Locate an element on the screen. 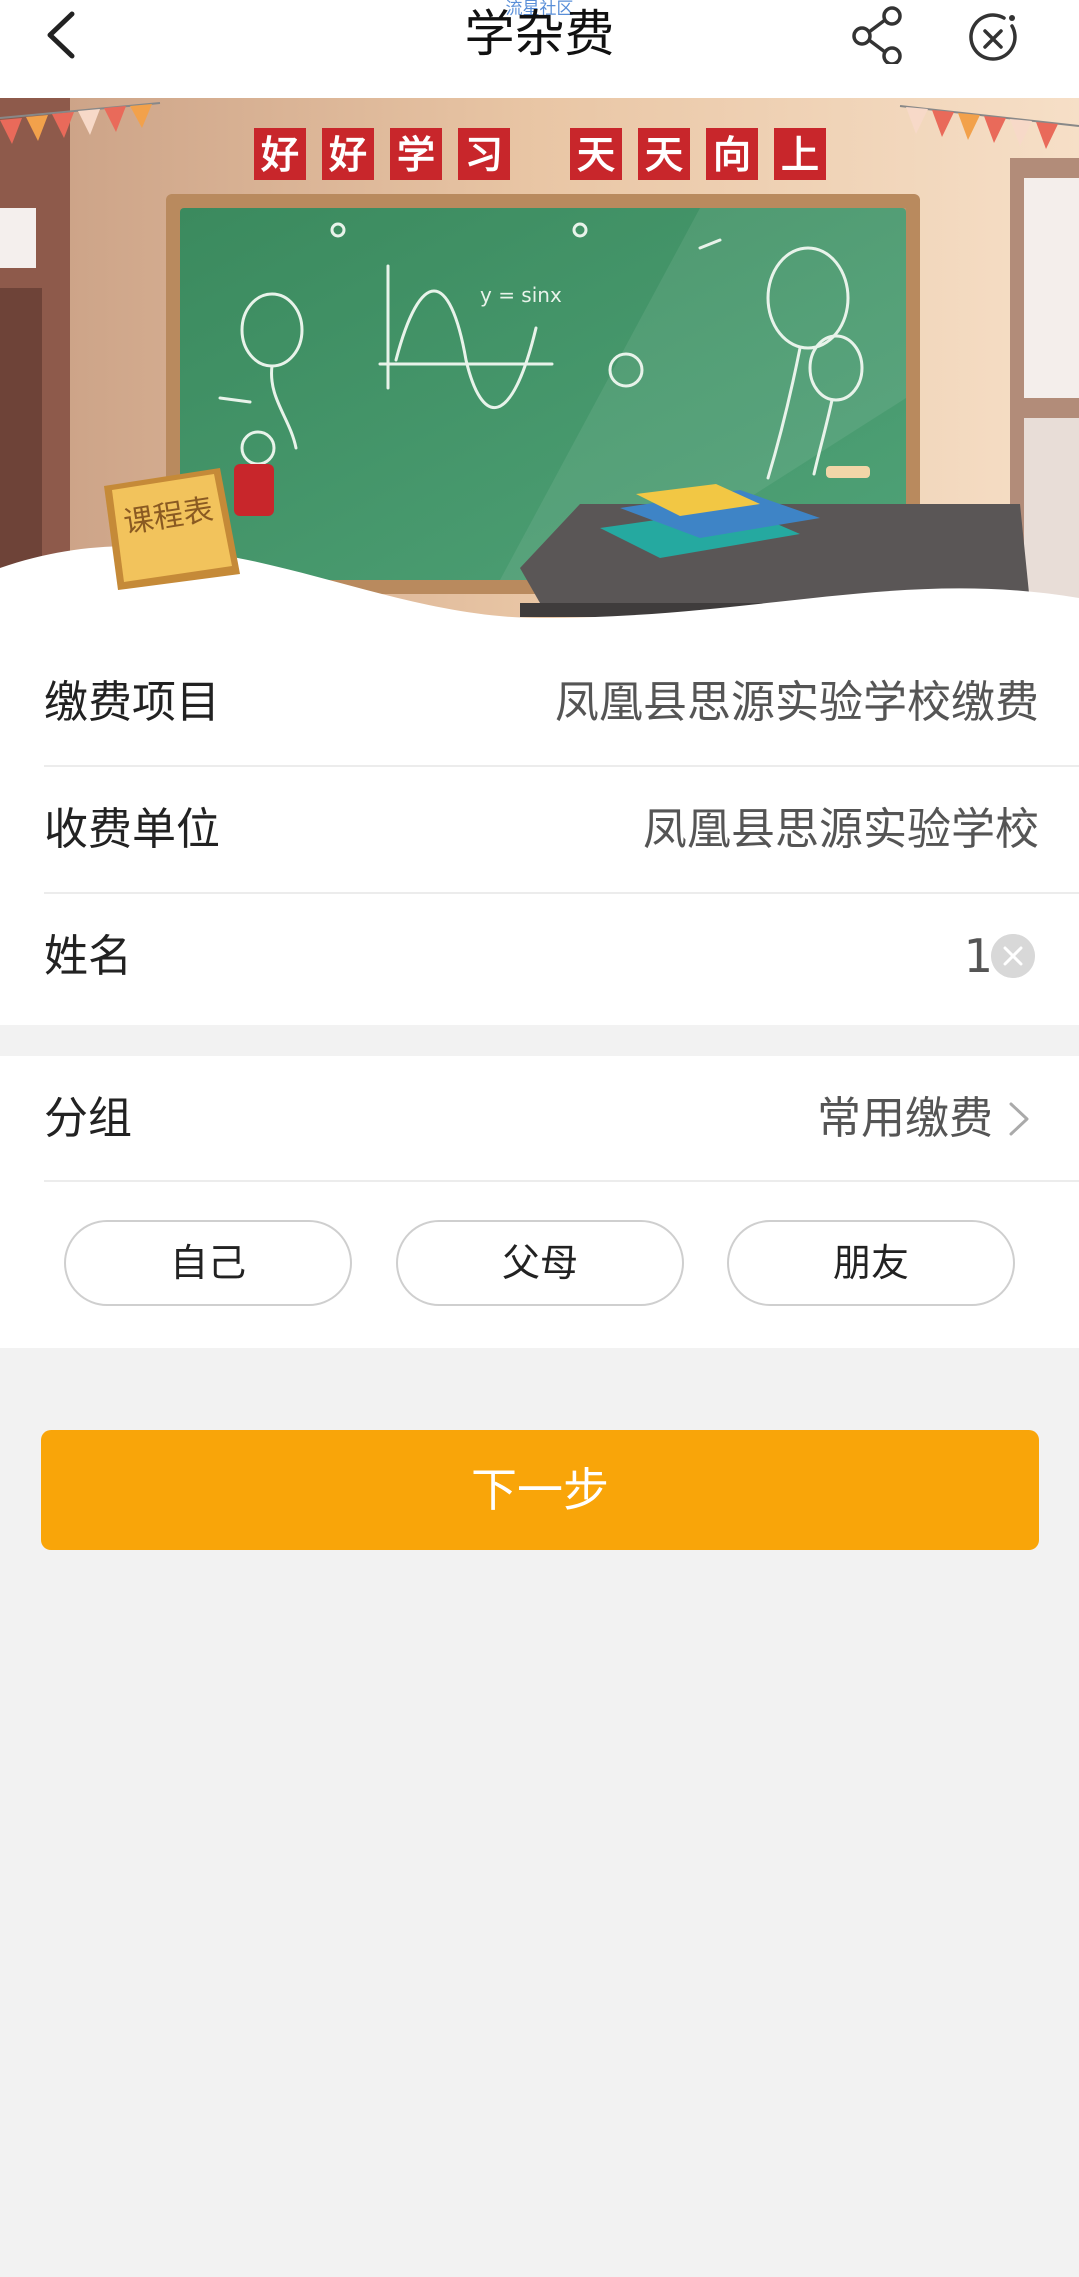  svg-text: 上 is located at coordinates (800, 155).